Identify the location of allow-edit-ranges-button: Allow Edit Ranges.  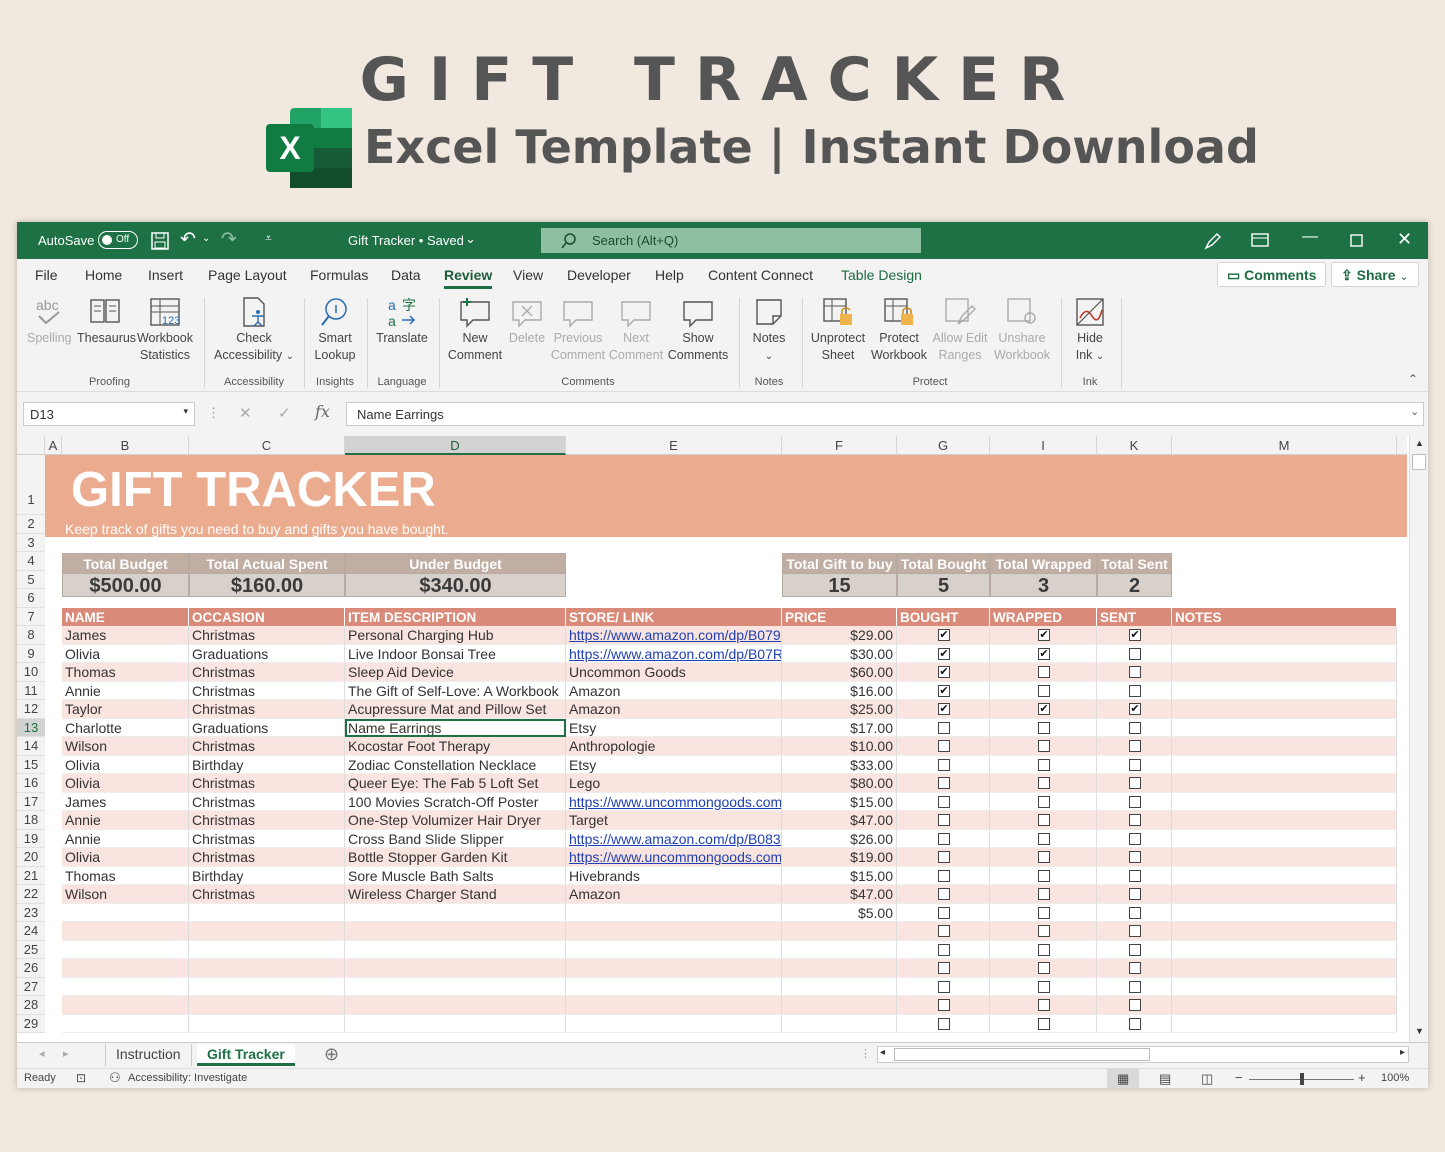
(960, 330).